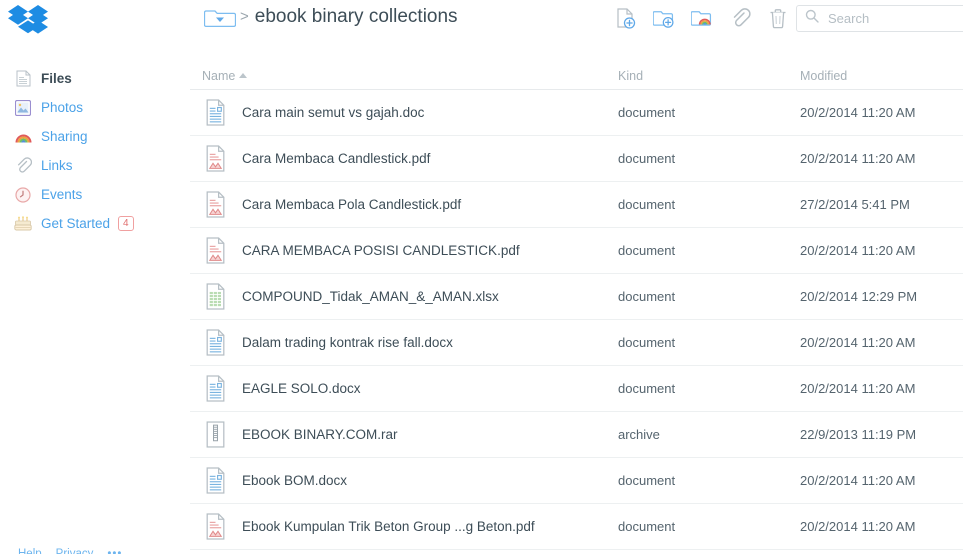  What do you see at coordinates (626, 18) in the screenshot?
I see `upload-file-button` at bounding box center [626, 18].